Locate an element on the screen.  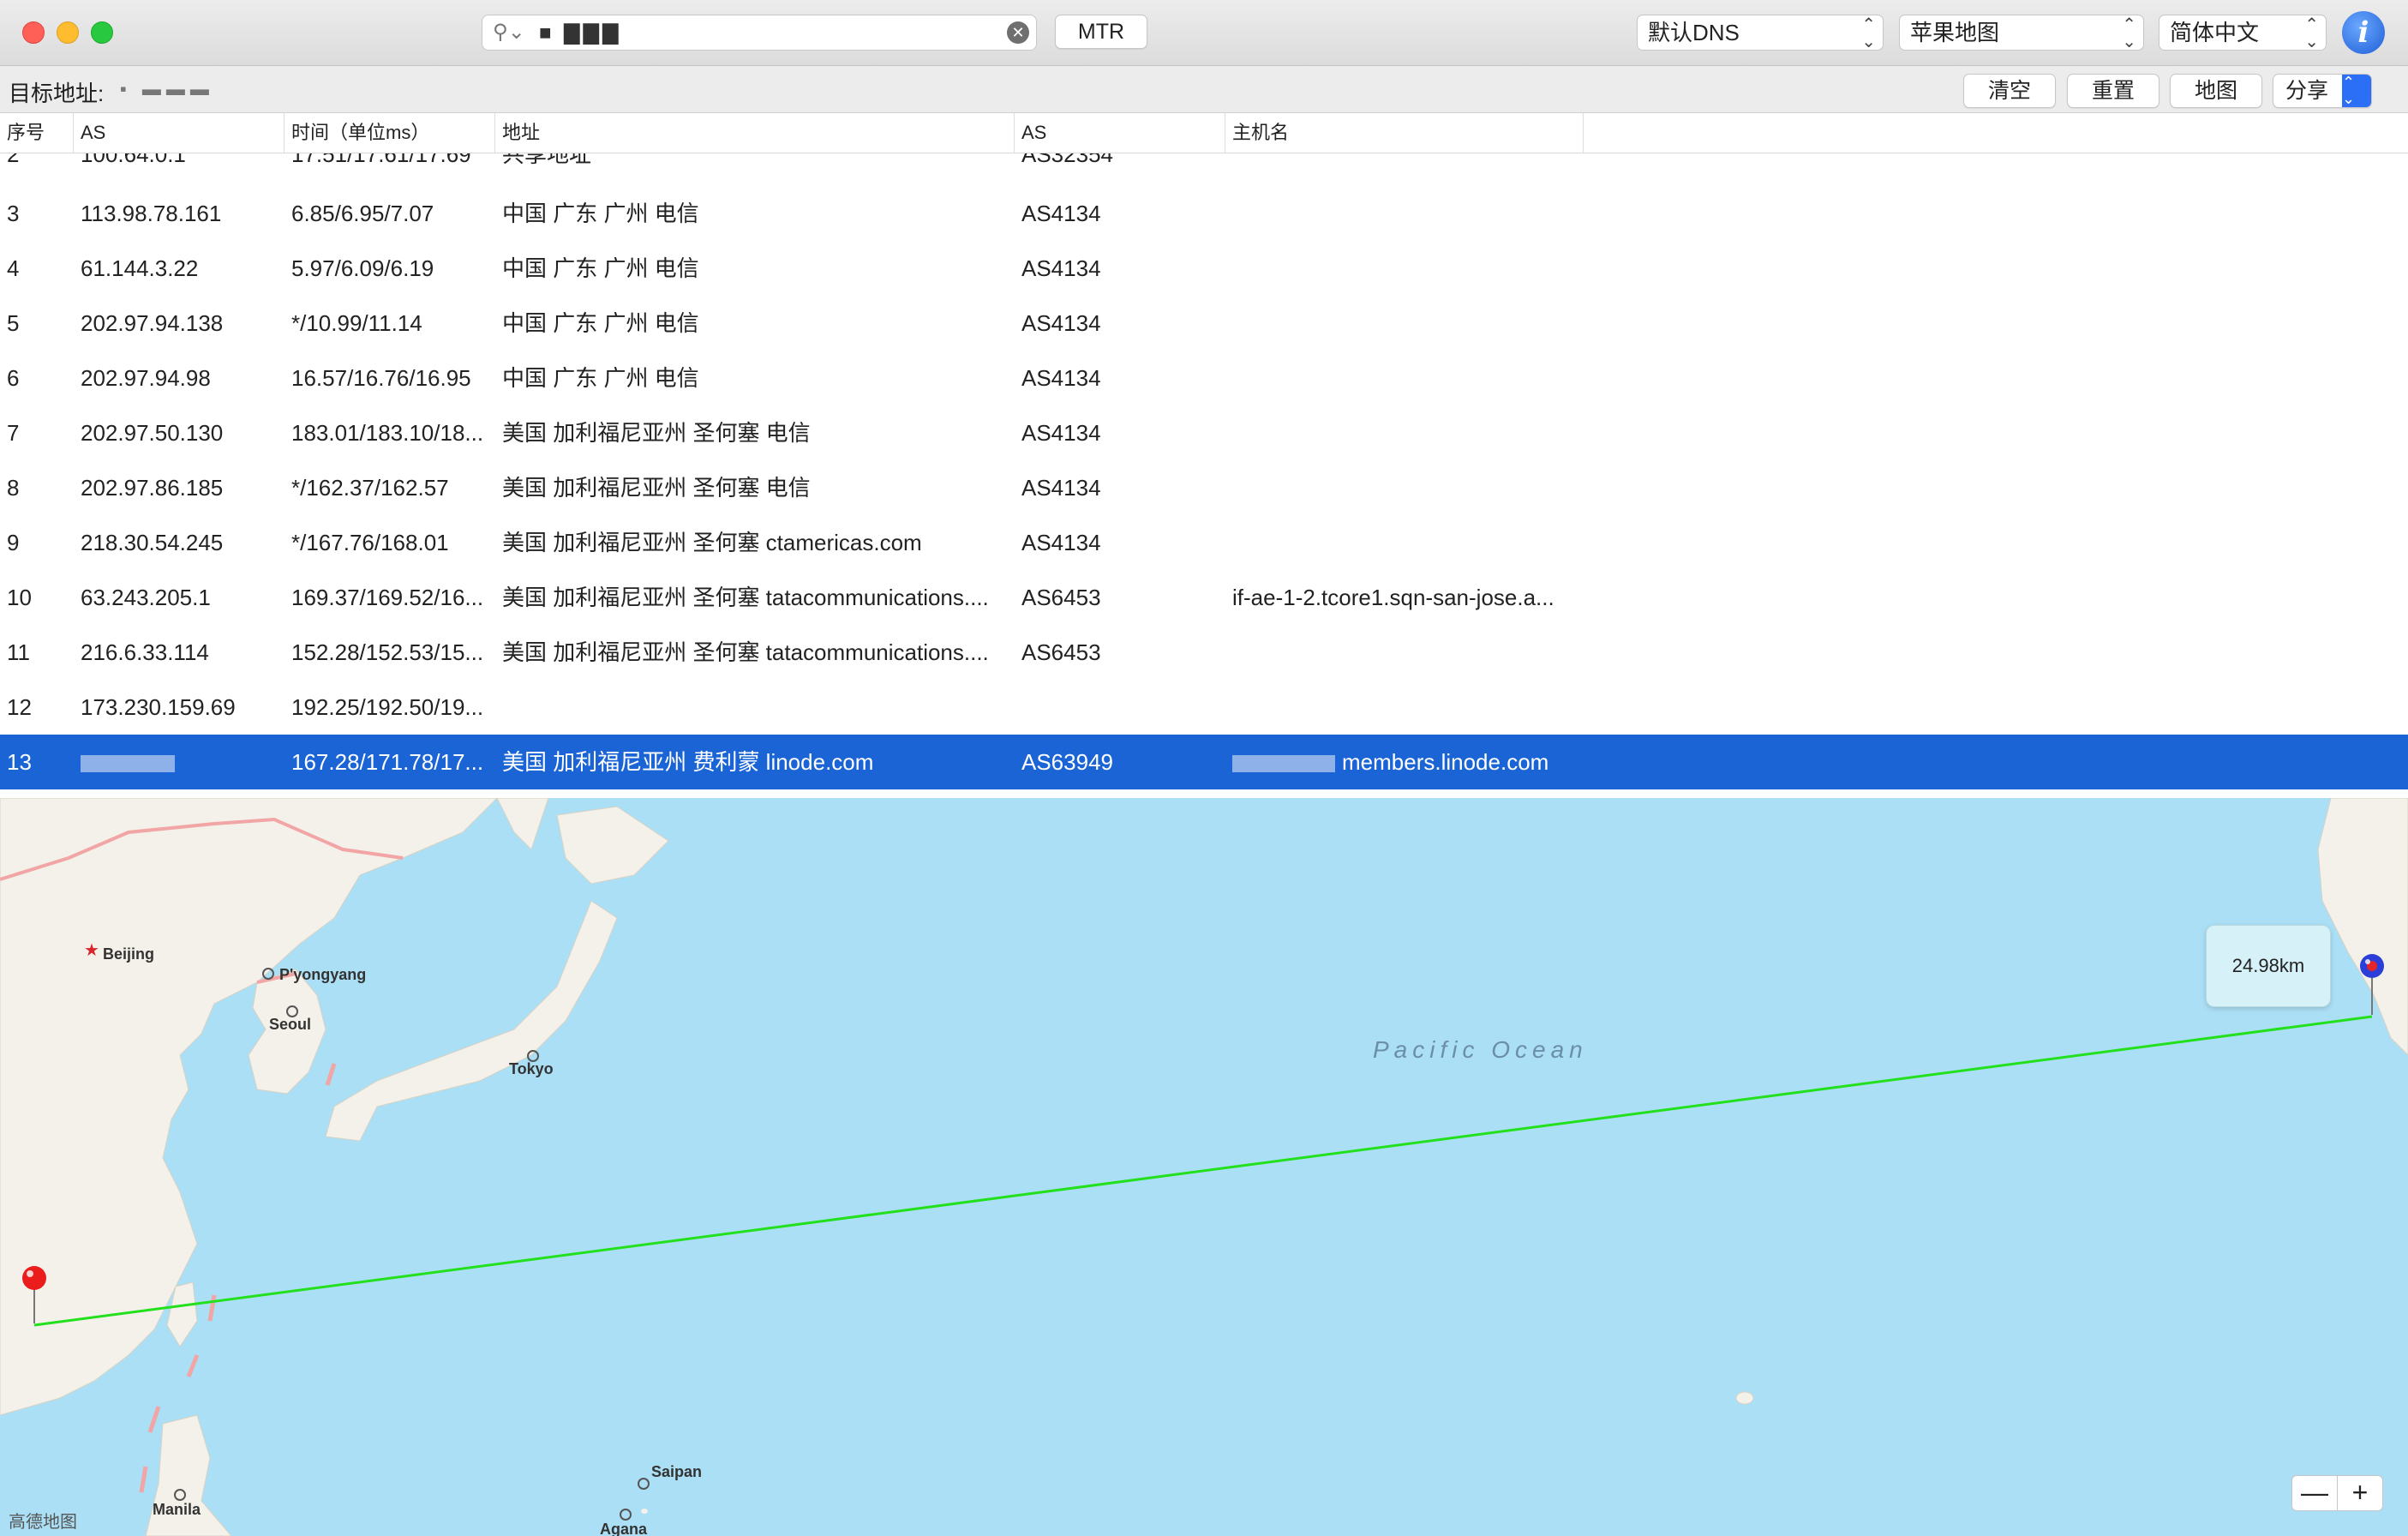
city-label-pyongyang: P'yongyang is located at coordinates (323, 974).